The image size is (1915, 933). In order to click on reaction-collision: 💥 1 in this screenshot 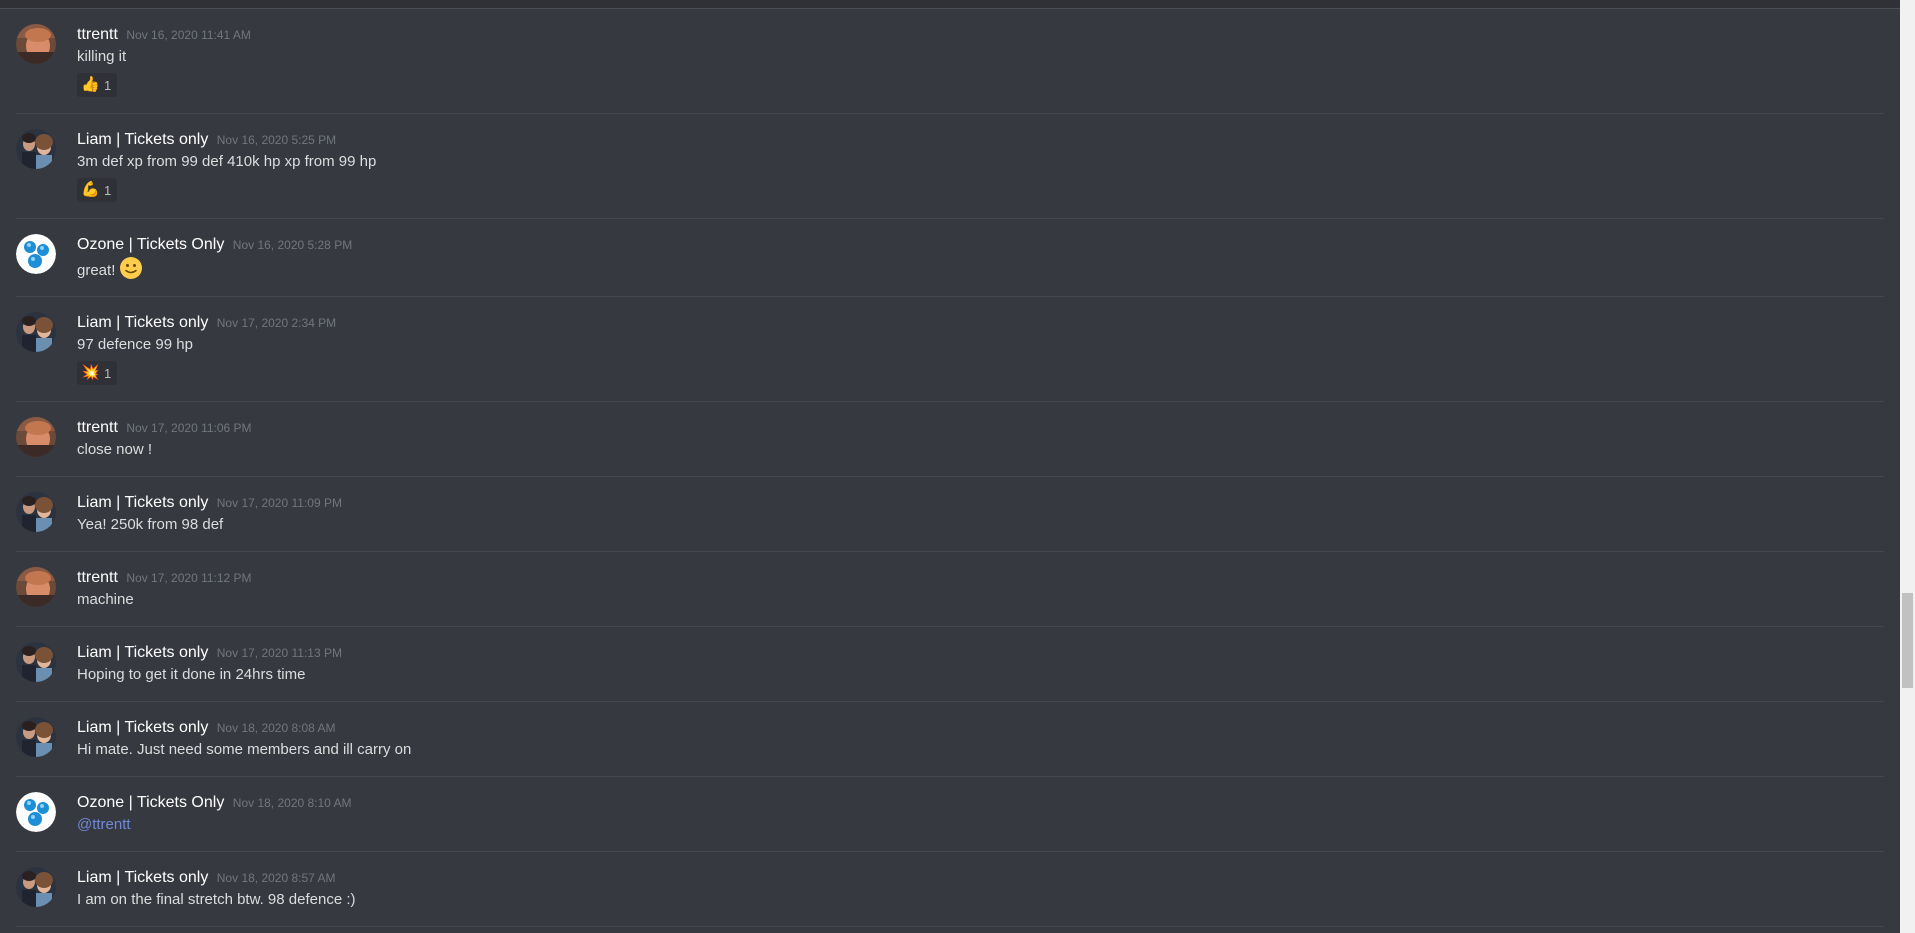, I will do `click(97, 373)`.